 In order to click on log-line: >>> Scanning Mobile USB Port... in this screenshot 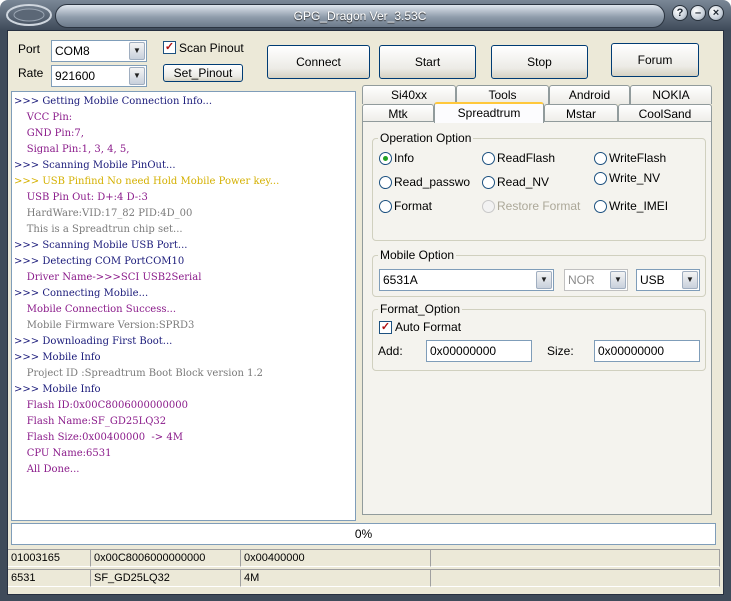, I will do `click(101, 245)`.